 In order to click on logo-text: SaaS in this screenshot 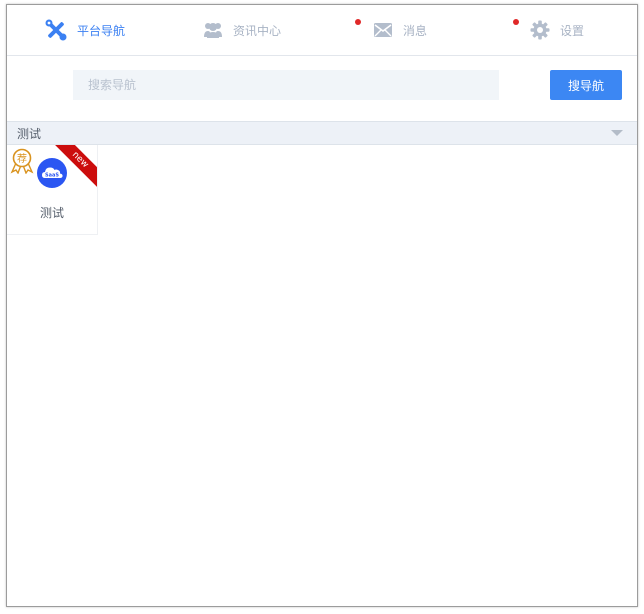, I will do `click(52, 175)`.